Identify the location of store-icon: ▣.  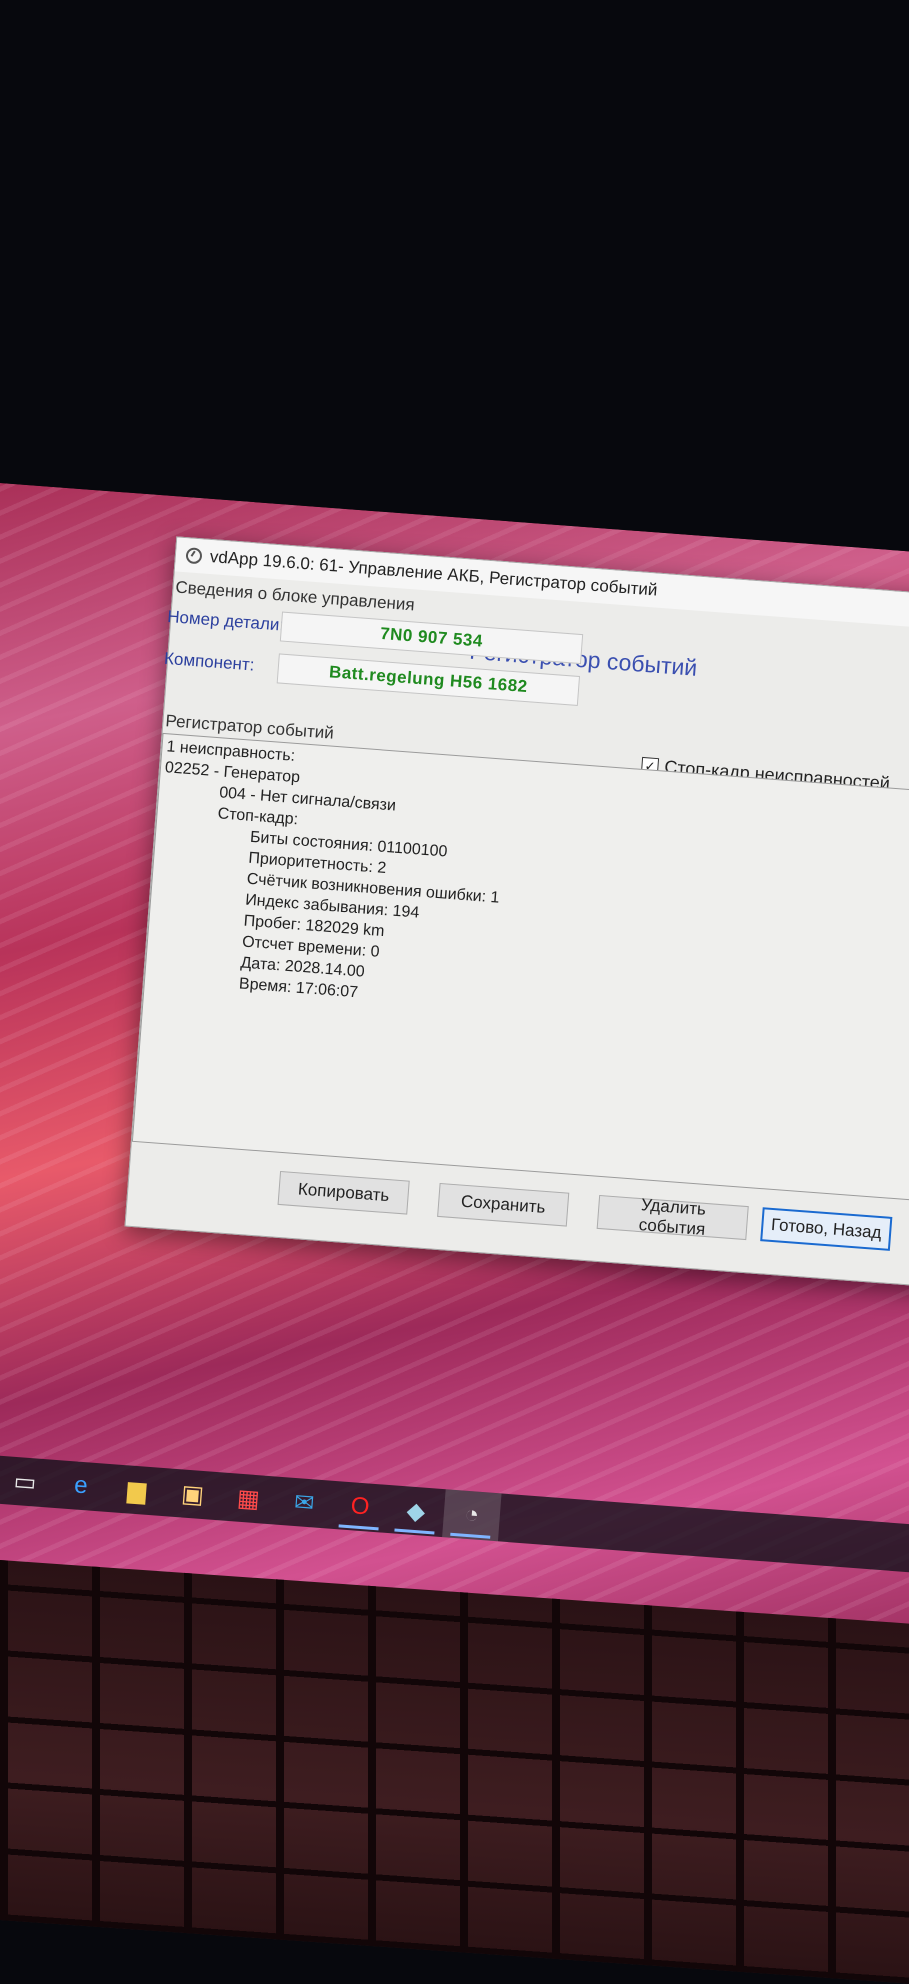
(192, 1494).